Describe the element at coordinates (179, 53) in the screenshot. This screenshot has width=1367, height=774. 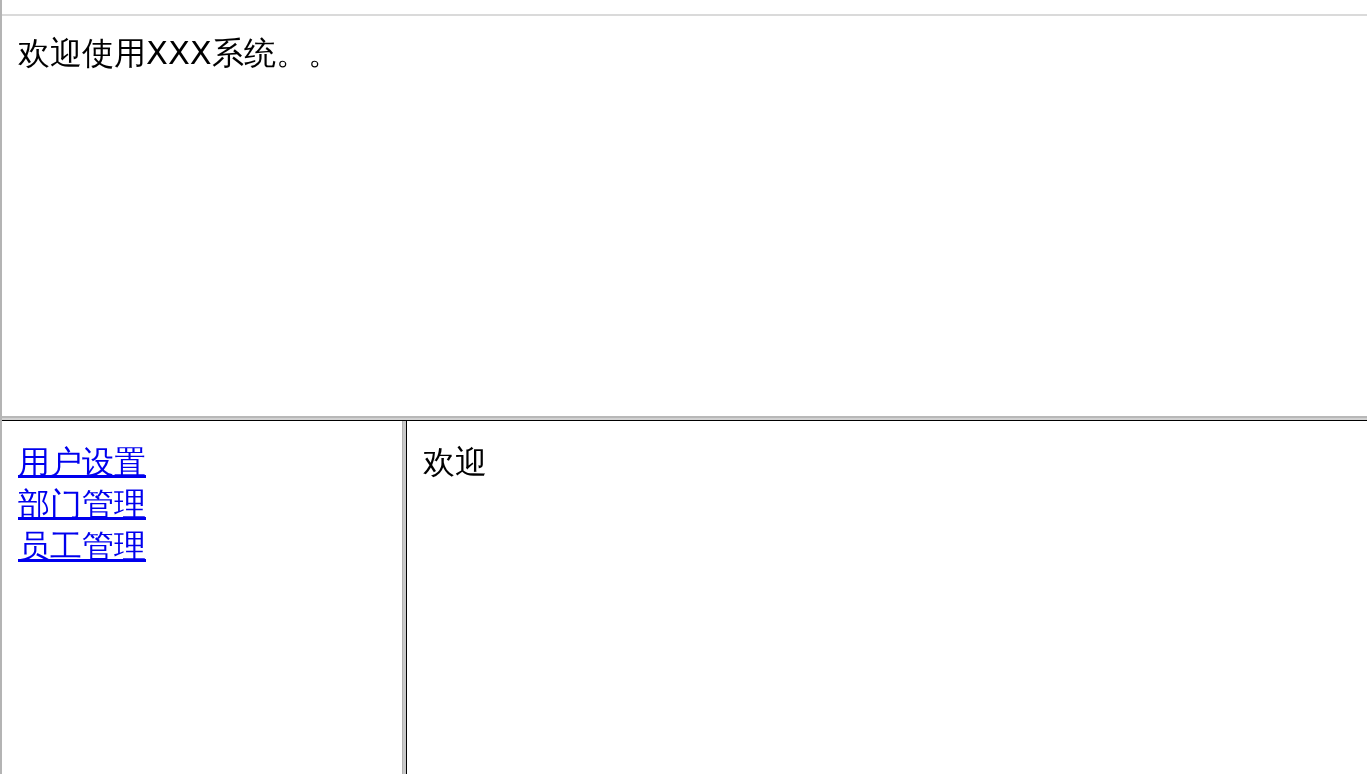
I see `welcome-heading: 欢迎使用XXX系统。。` at that location.